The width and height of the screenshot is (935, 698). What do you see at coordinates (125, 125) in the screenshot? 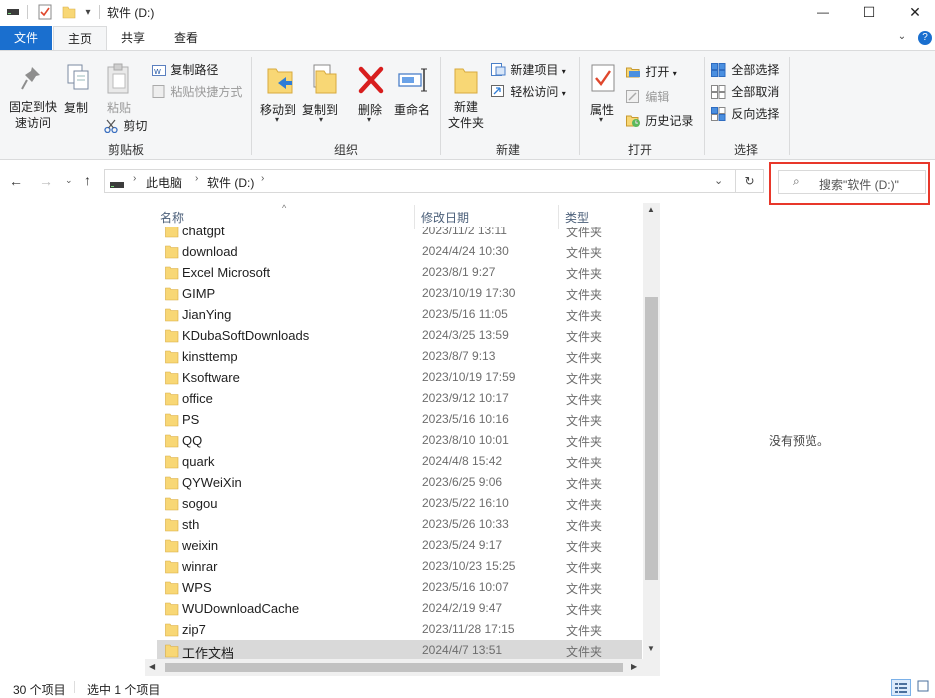
I see `cut-button: 剪切` at bounding box center [125, 125].